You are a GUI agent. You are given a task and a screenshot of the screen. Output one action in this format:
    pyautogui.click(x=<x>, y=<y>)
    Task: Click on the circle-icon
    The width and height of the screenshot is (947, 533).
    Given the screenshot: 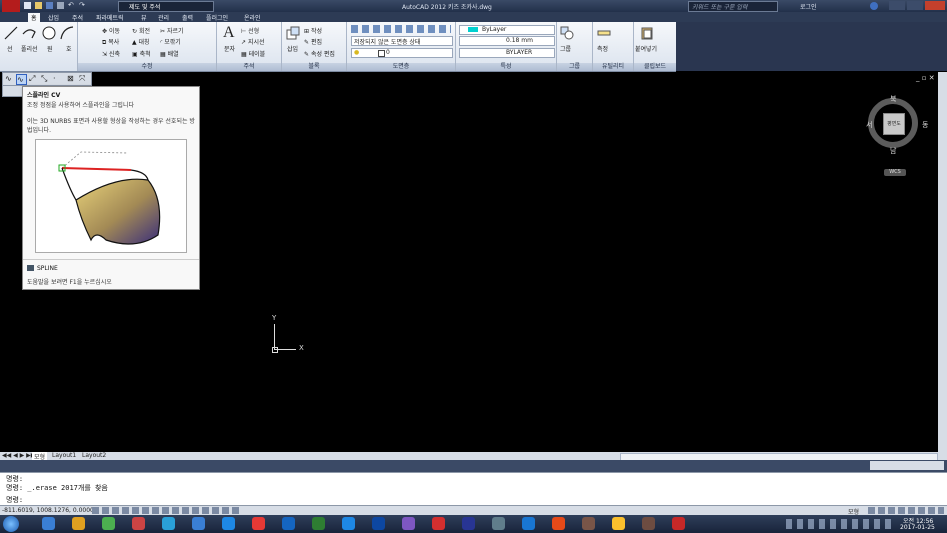 What is the action you would take?
    pyautogui.click(x=49, y=33)
    